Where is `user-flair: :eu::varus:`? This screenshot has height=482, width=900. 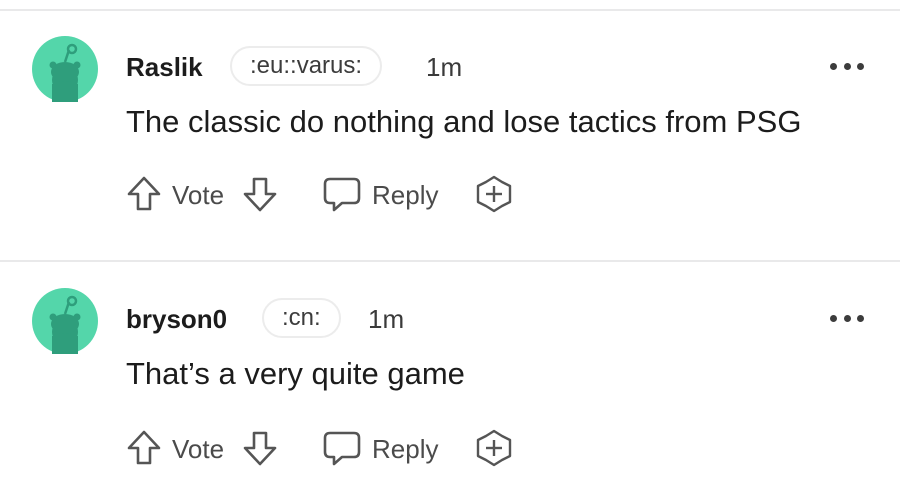 user-flair: :eu::varus: is located at coordinates (306, 66).